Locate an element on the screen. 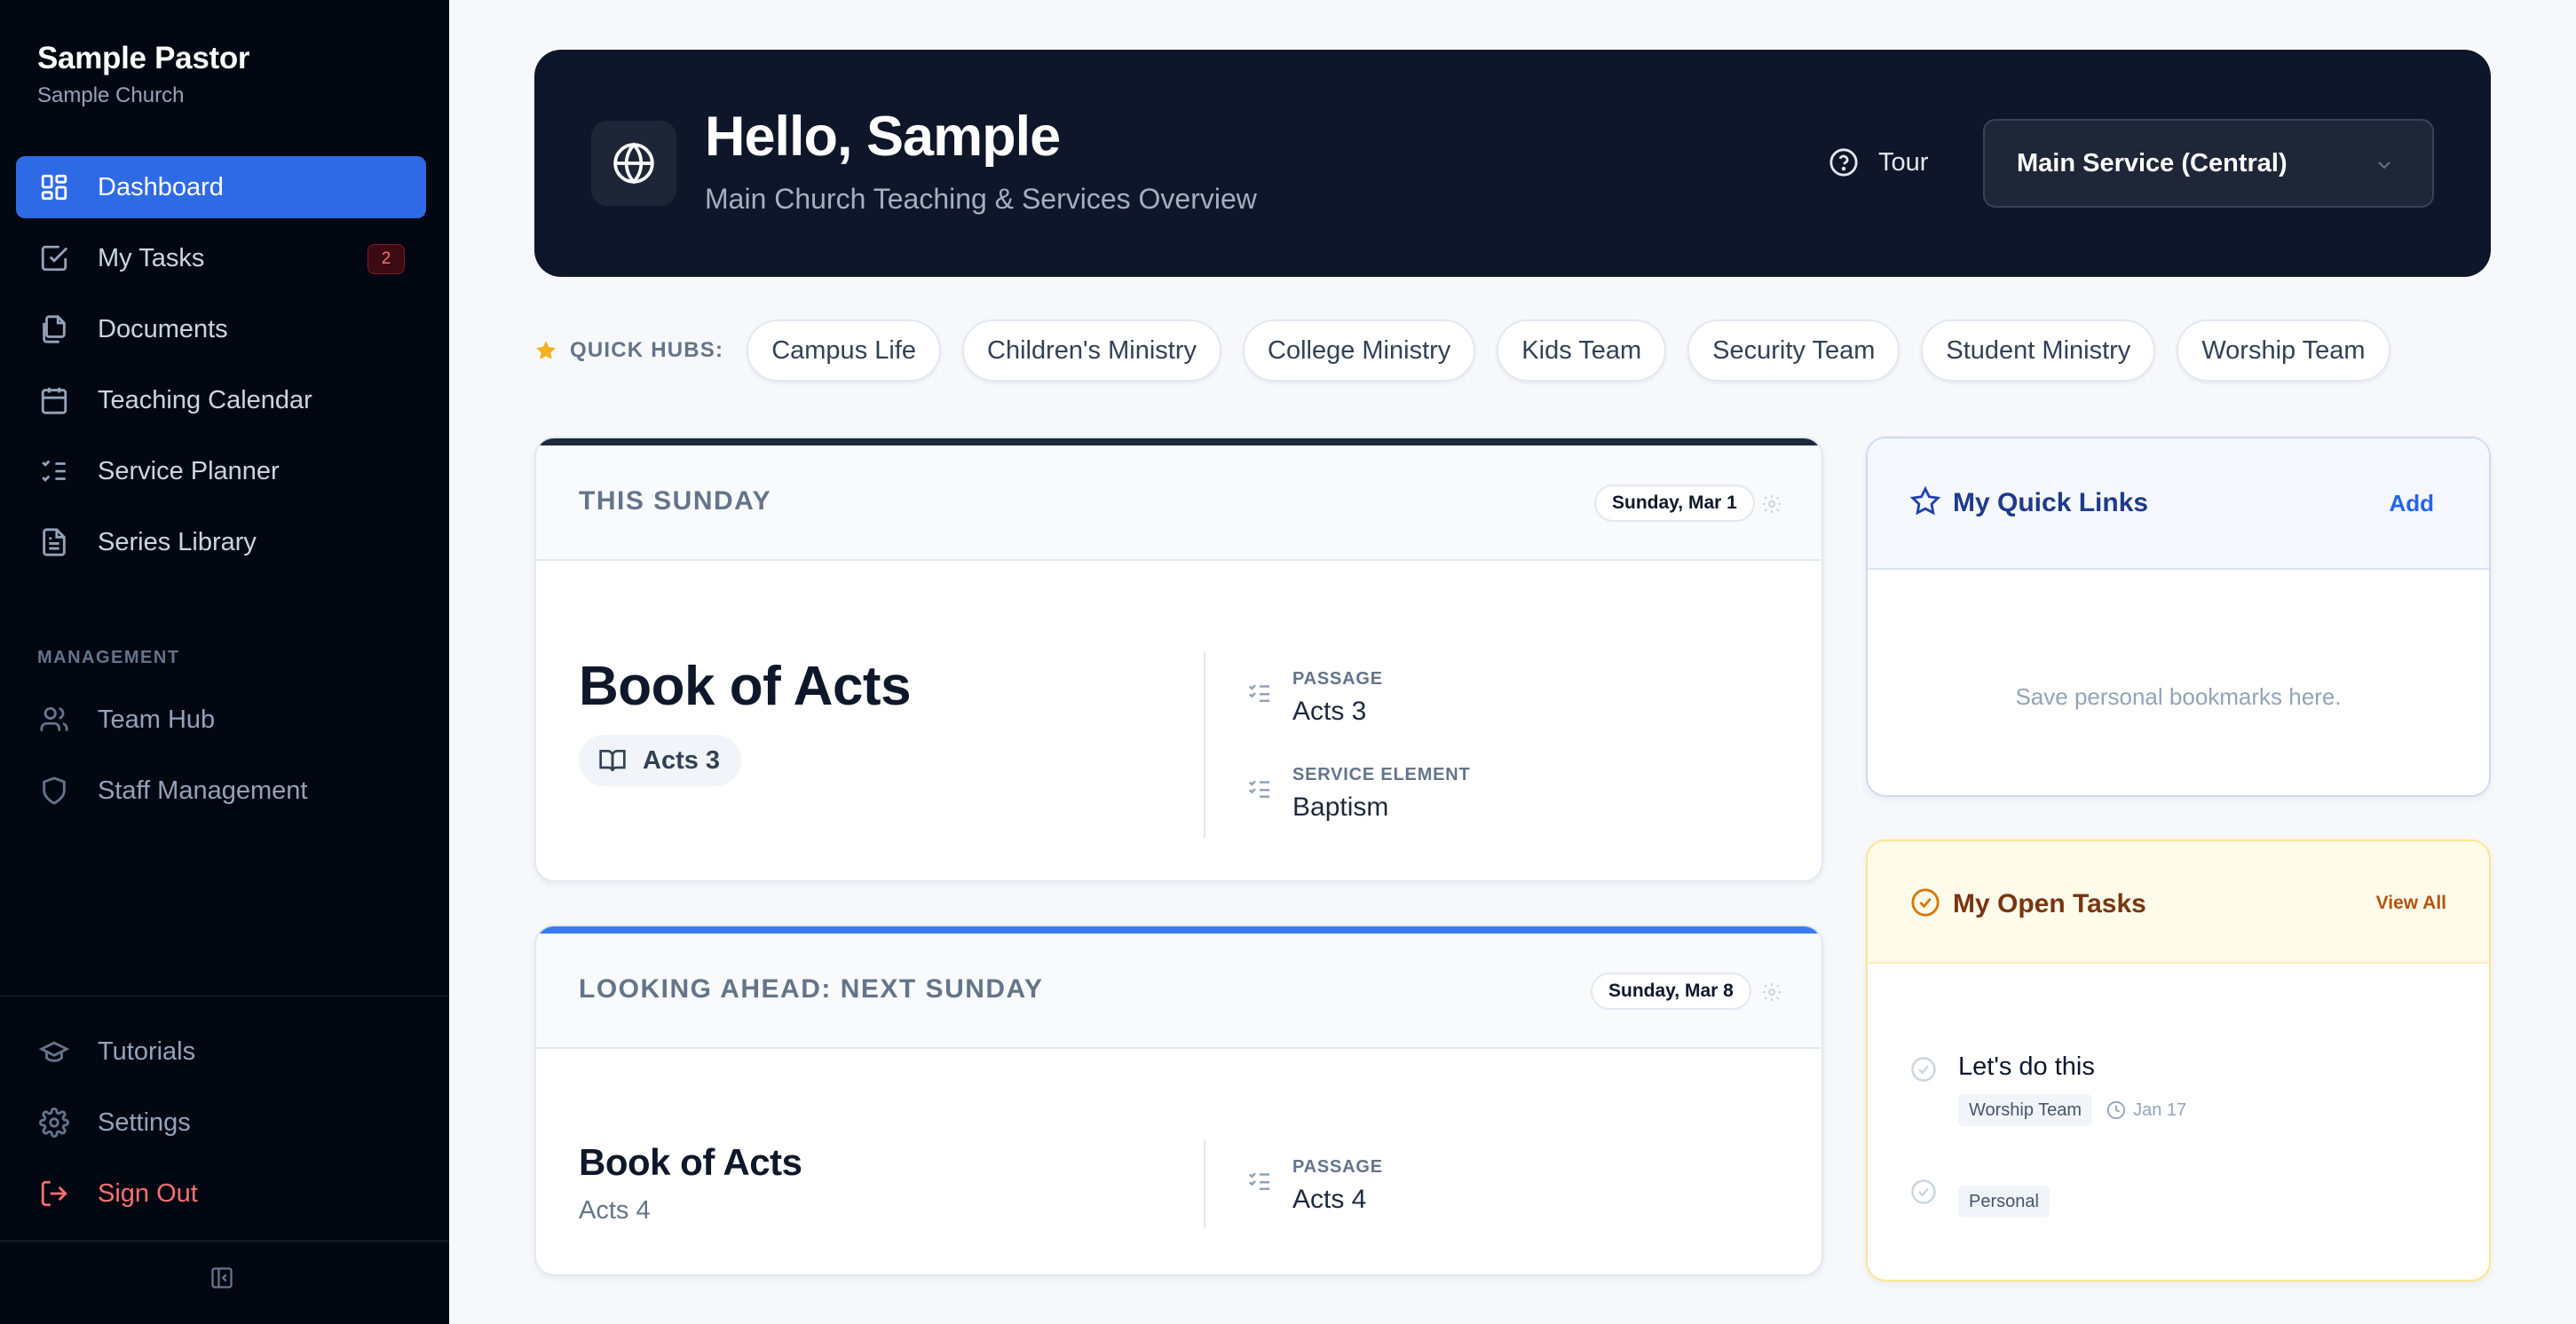 This screenshot has width=2576, height=1324. card-label: THIS SUNDAY is located at coordinates (675, 501).